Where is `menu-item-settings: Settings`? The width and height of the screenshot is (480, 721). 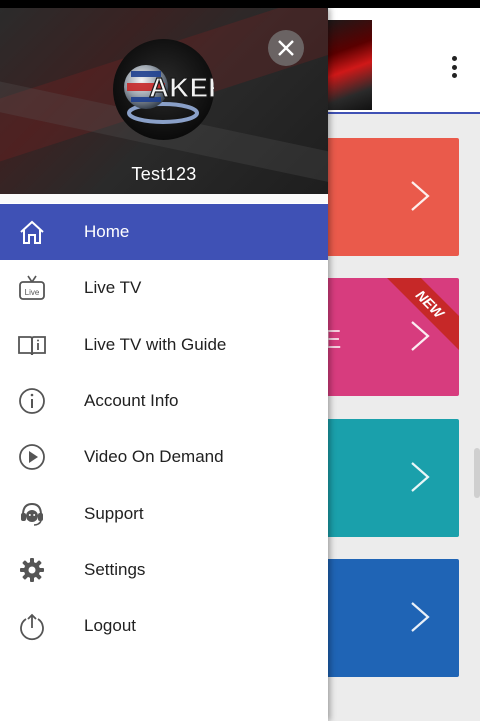
menu-item-settings: Settings is located at coordinates (164, 570).